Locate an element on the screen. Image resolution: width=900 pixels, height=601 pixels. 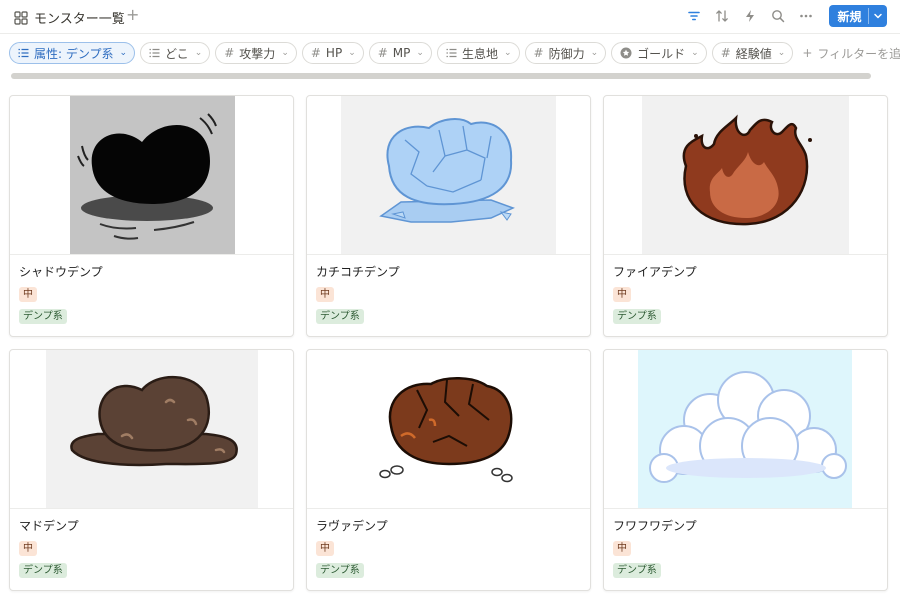
card-title: シャドウデンプ is located at coordinates (61, 272).